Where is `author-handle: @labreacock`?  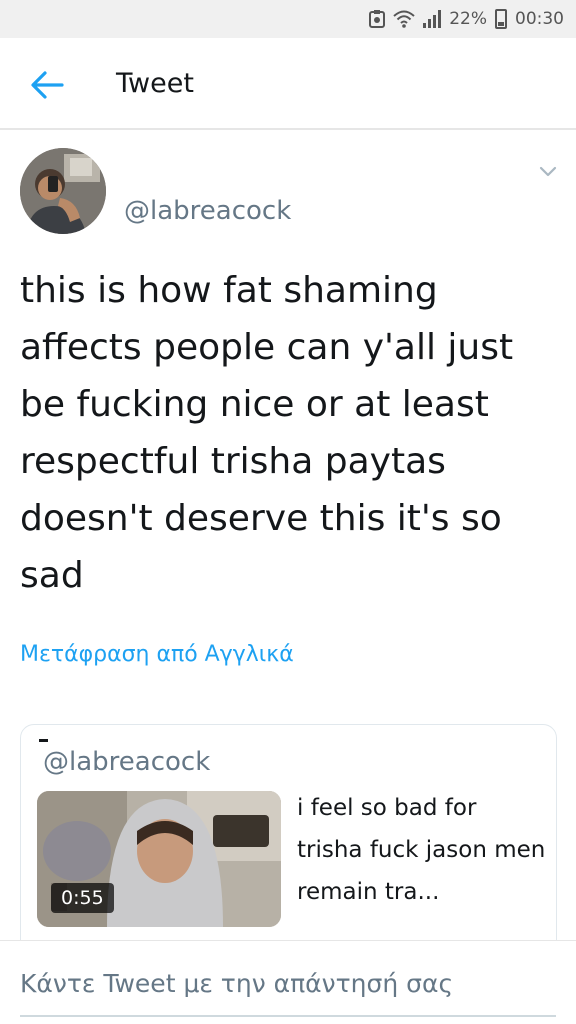 author-handle: @labreacock is located at coordinates (207, 211).